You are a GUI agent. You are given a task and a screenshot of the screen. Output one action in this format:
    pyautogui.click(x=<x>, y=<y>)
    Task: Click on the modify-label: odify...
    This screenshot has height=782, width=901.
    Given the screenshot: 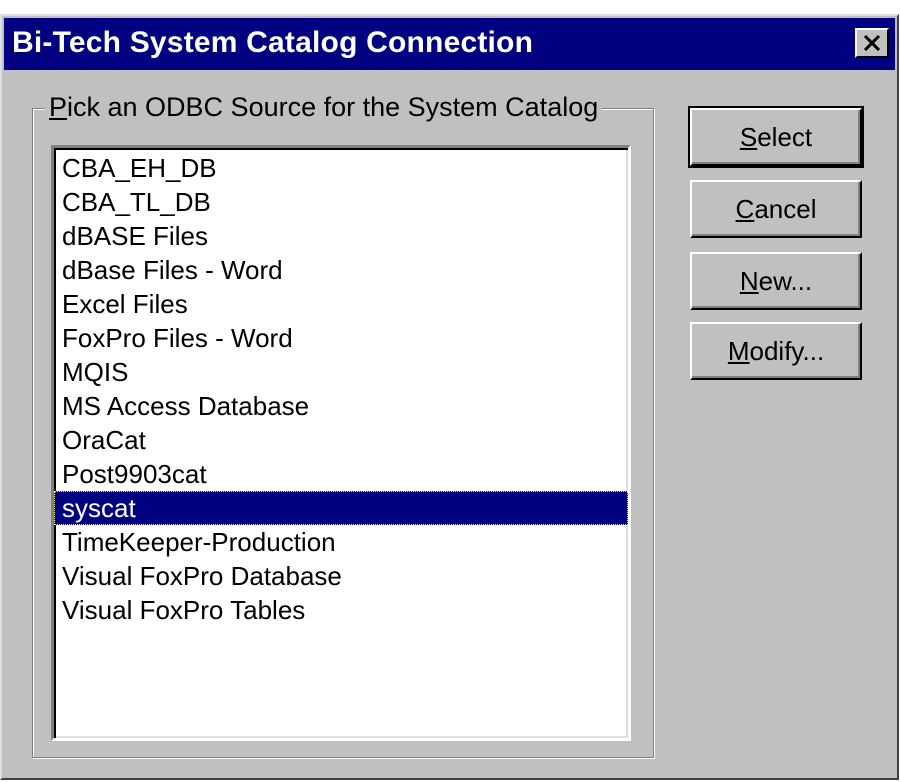 What is the action you would take?
    pyautogui.click(x=787, y=350)
    